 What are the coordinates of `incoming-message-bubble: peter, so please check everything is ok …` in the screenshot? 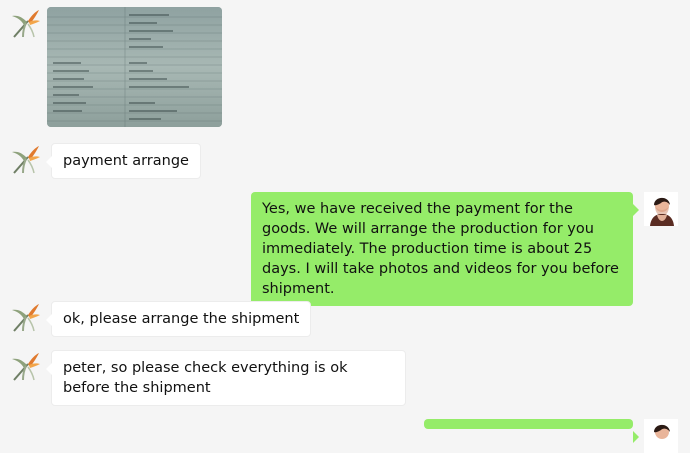 It's located at (226, 378).